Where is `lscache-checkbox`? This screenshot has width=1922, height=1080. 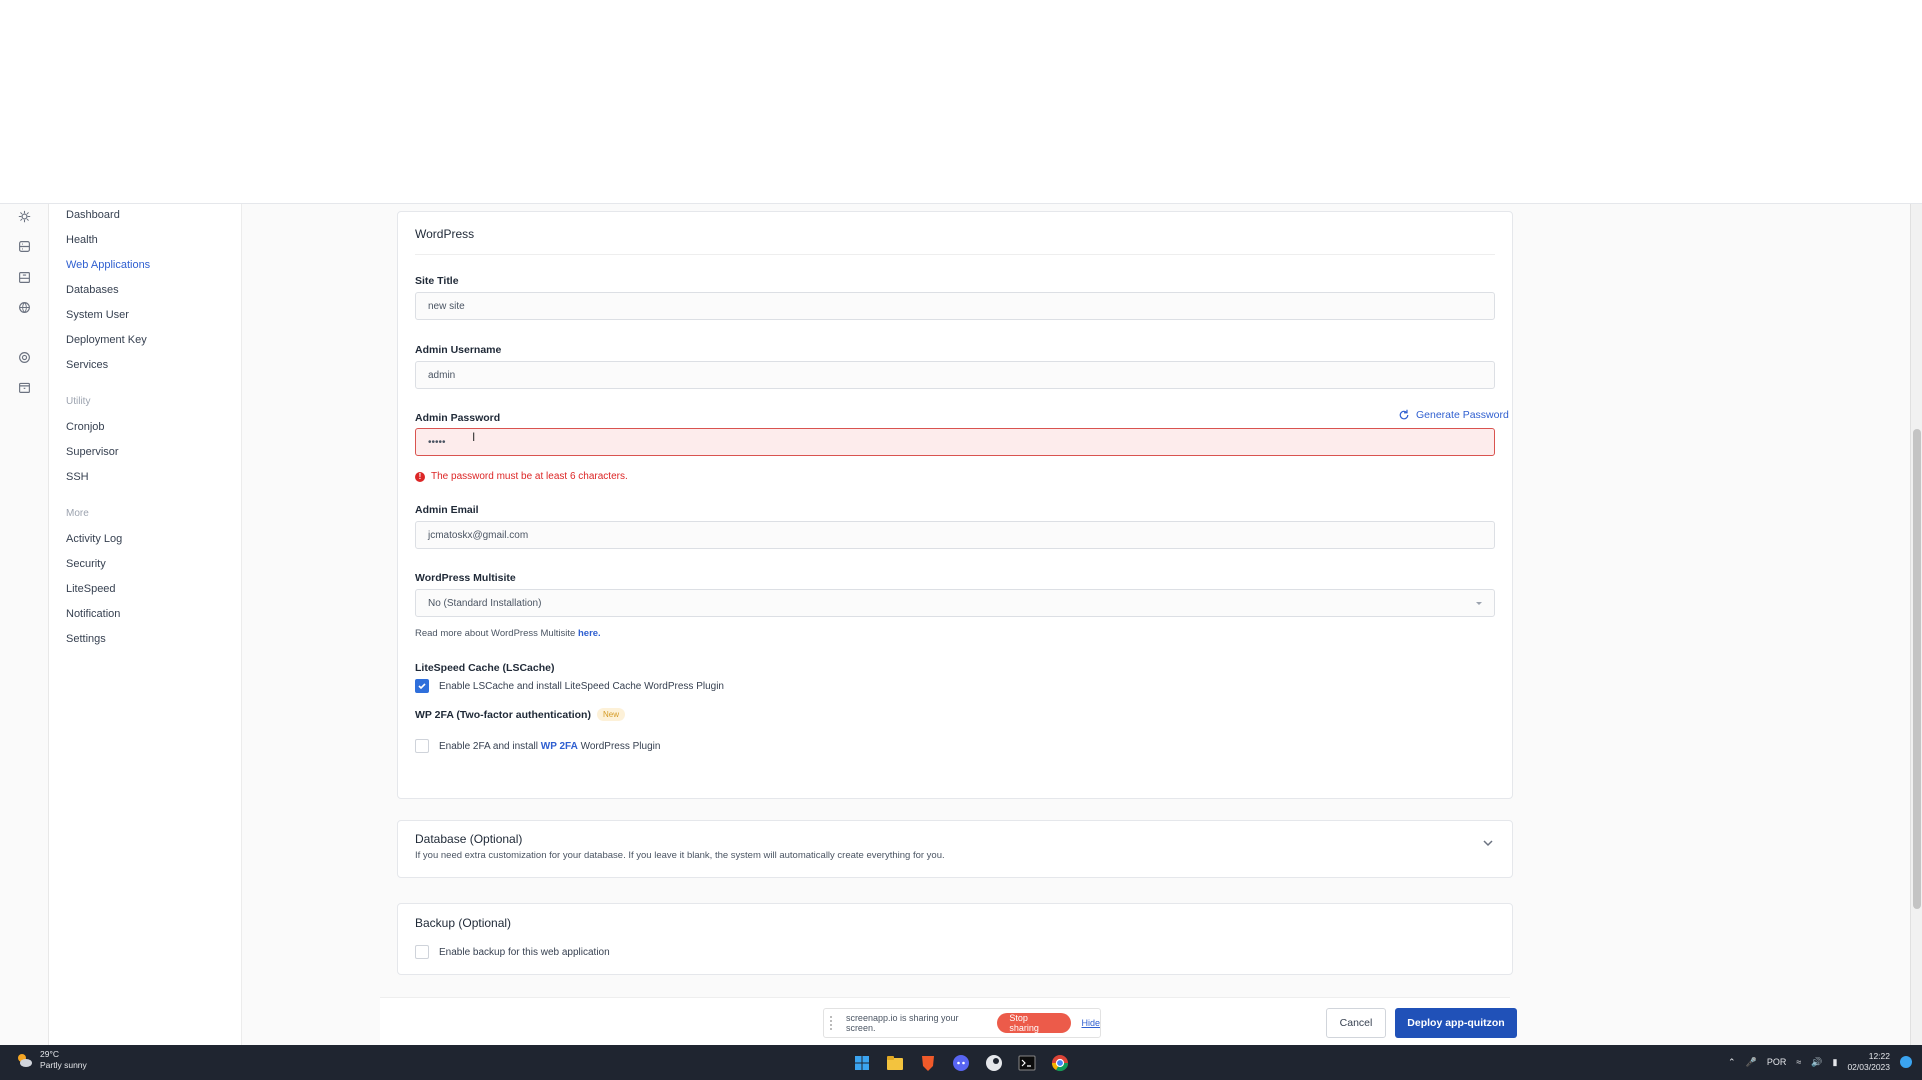 lscache-checkbox is located at coordinates (422, 686).